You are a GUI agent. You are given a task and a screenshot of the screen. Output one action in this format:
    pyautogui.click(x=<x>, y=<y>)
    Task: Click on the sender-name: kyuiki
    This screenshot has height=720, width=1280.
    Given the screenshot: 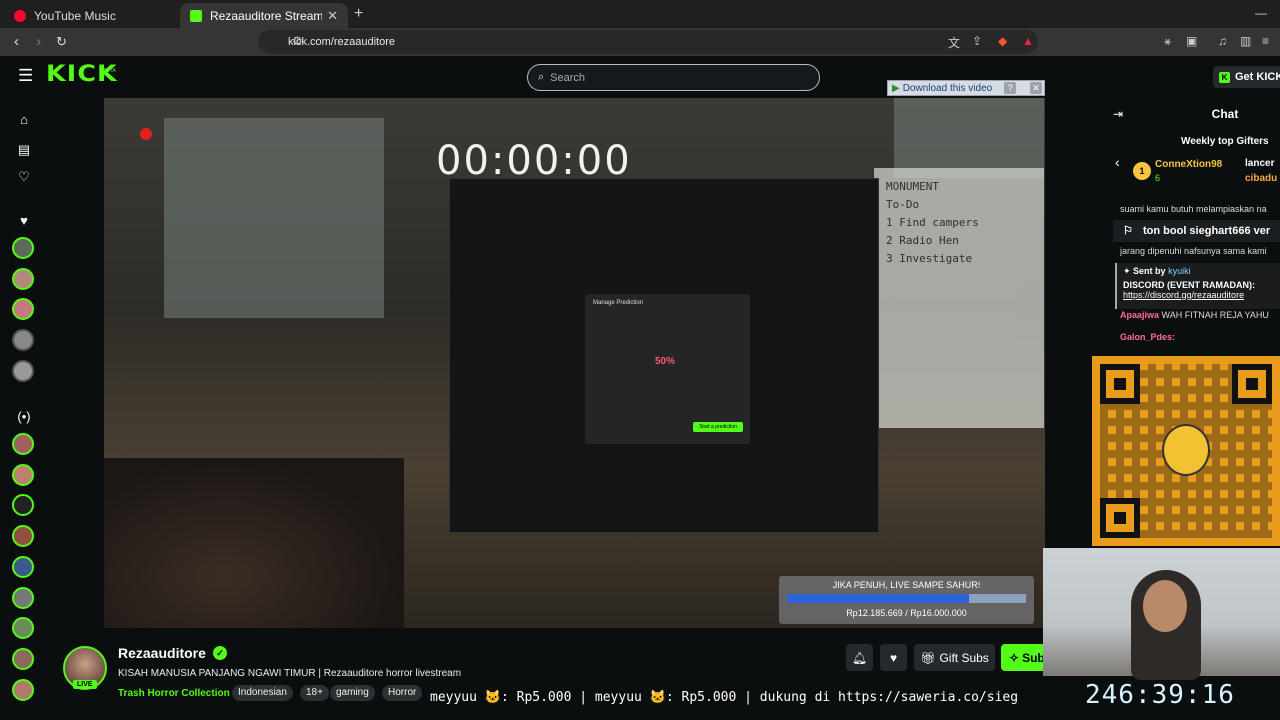 What is the action you would take?
    pyautogui.click(x=1179, y=271)
    